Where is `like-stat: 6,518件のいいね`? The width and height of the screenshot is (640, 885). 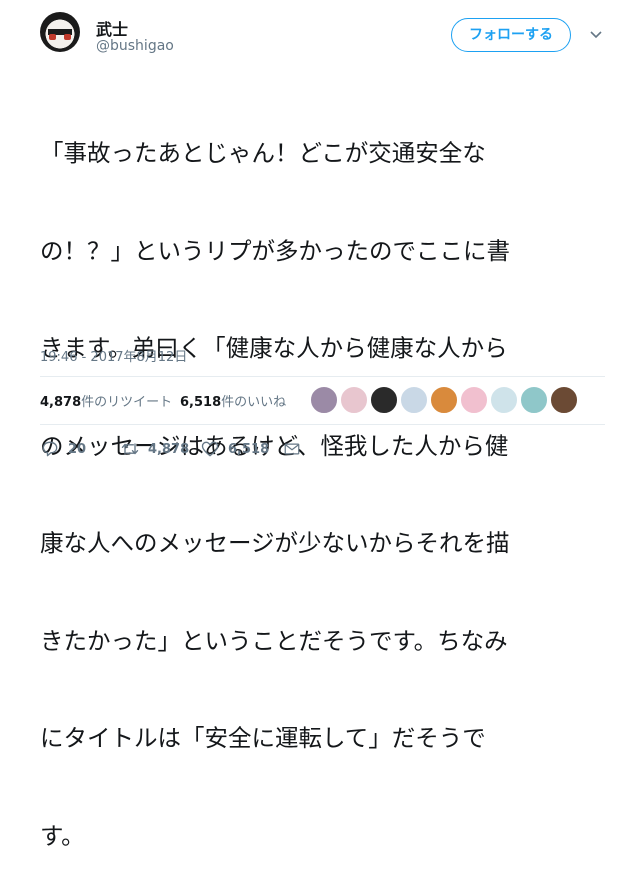 like-stat: 6,518件のいいね is located at coordinates (233, 400).